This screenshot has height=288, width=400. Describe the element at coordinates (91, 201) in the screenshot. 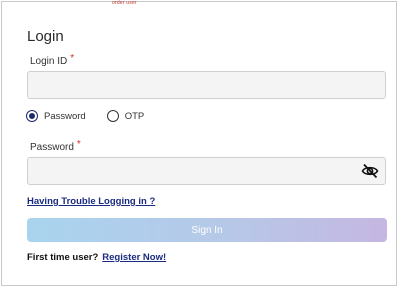

I see `trouble-logging-link: Having Trouble Logging in ?` at that location.